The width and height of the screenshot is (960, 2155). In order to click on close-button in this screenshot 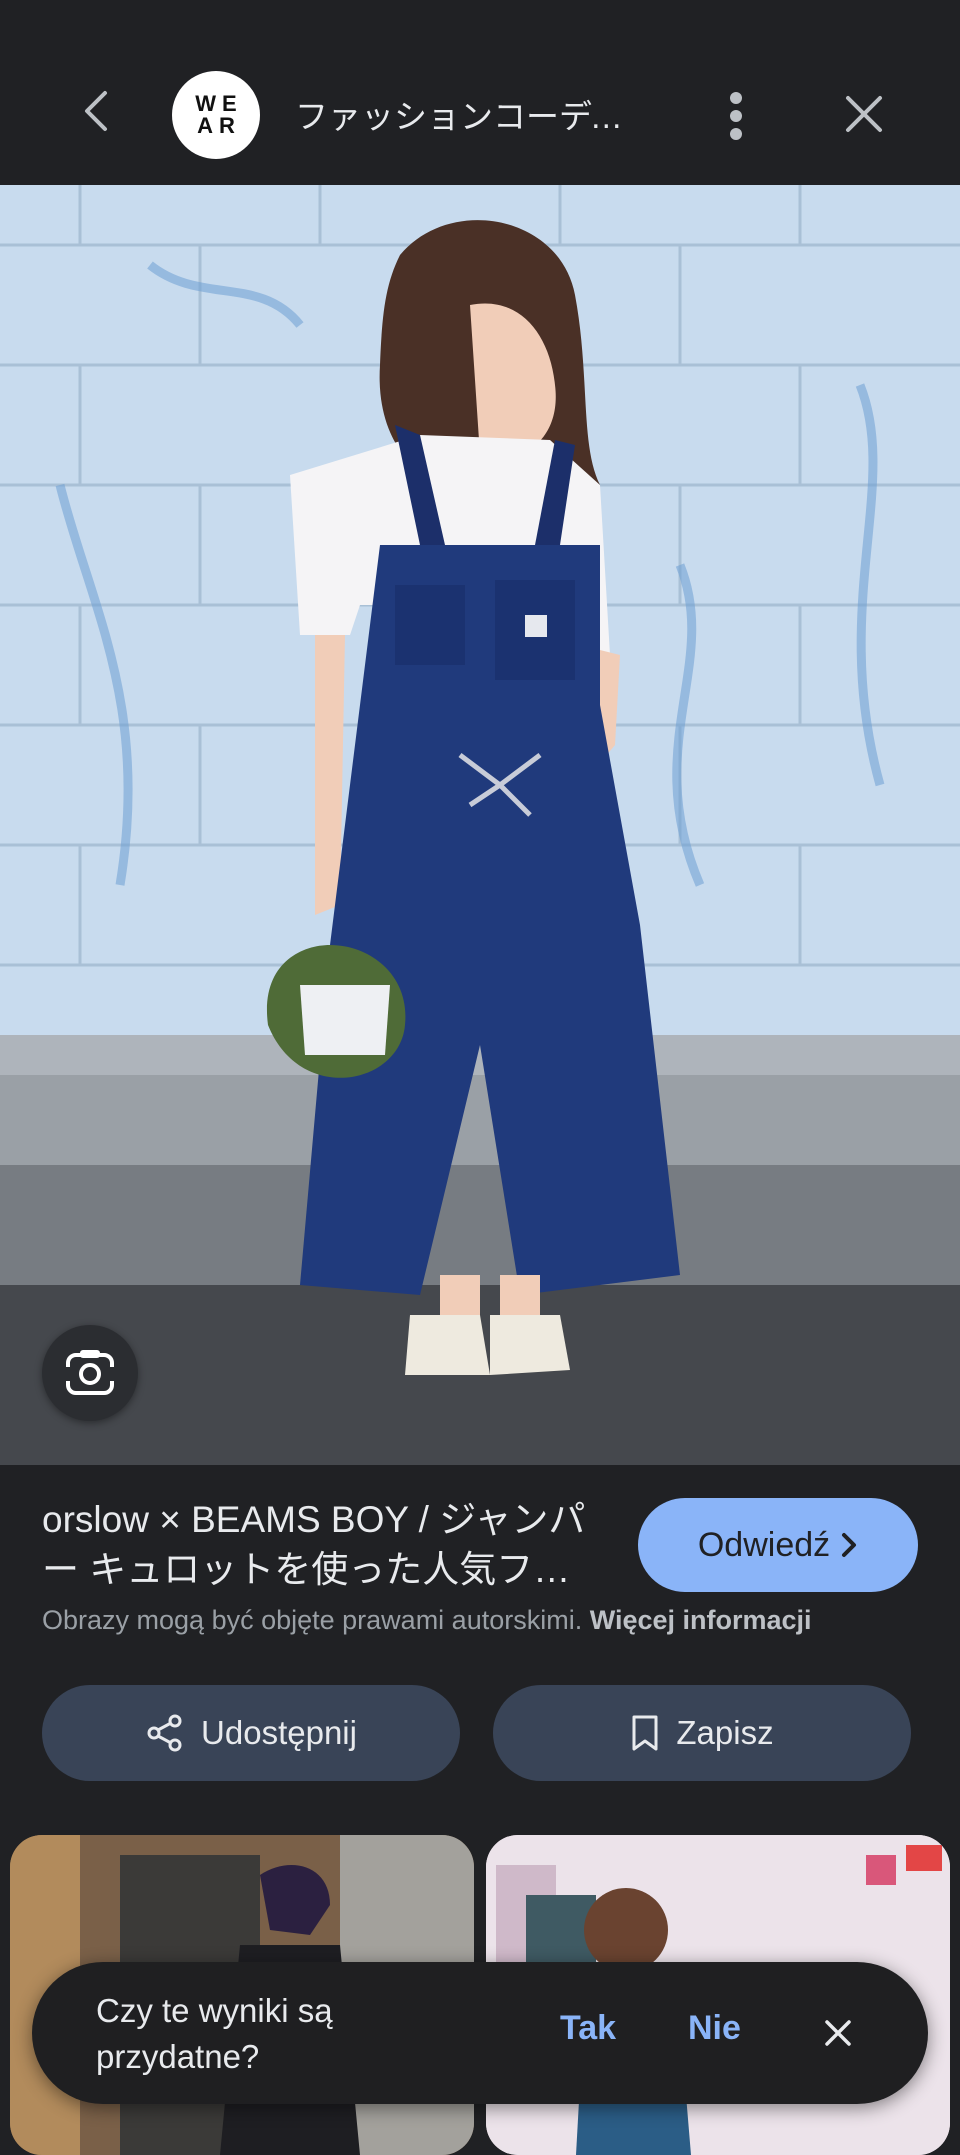, I will do `click(864, 114)`.